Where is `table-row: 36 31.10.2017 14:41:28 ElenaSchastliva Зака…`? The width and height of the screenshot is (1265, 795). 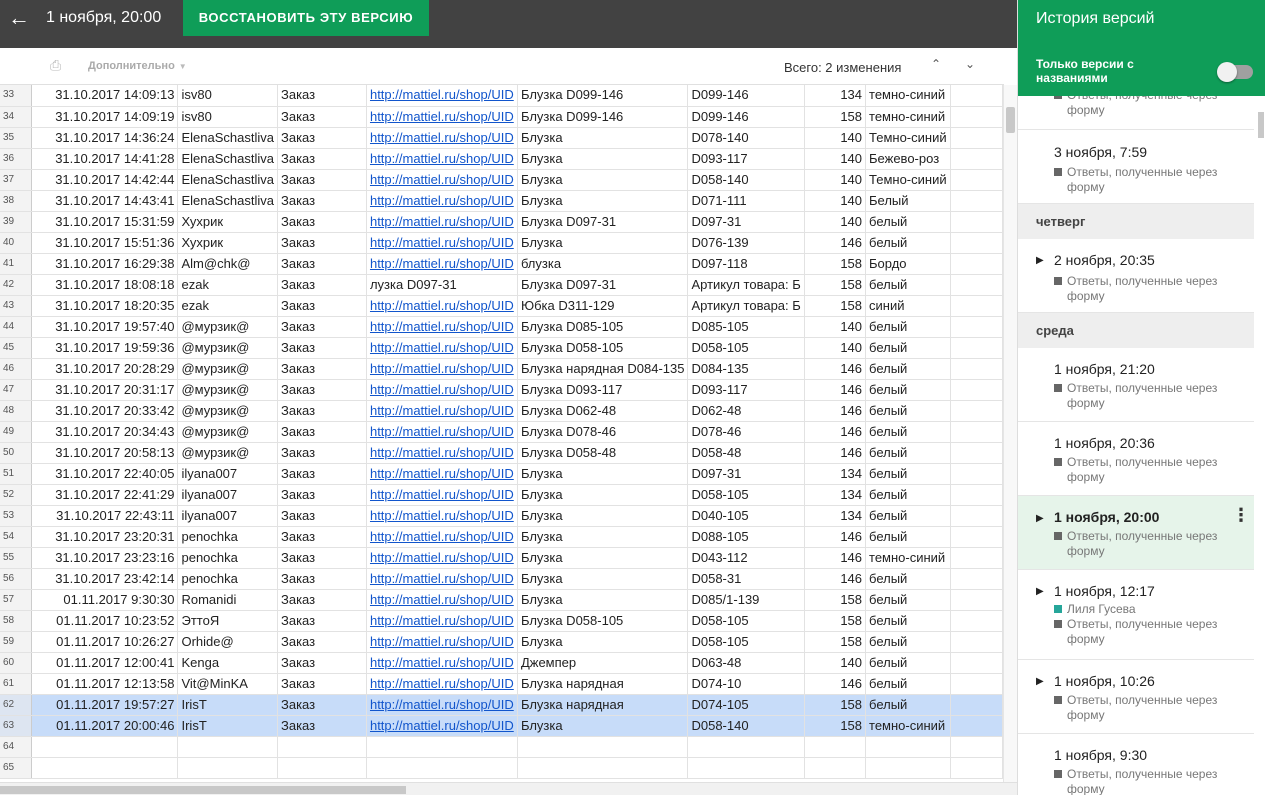 table-row: 36 31.10.2017 14:41:28 ElenaSchastliva Зака… is located at coordinates (501, 159).